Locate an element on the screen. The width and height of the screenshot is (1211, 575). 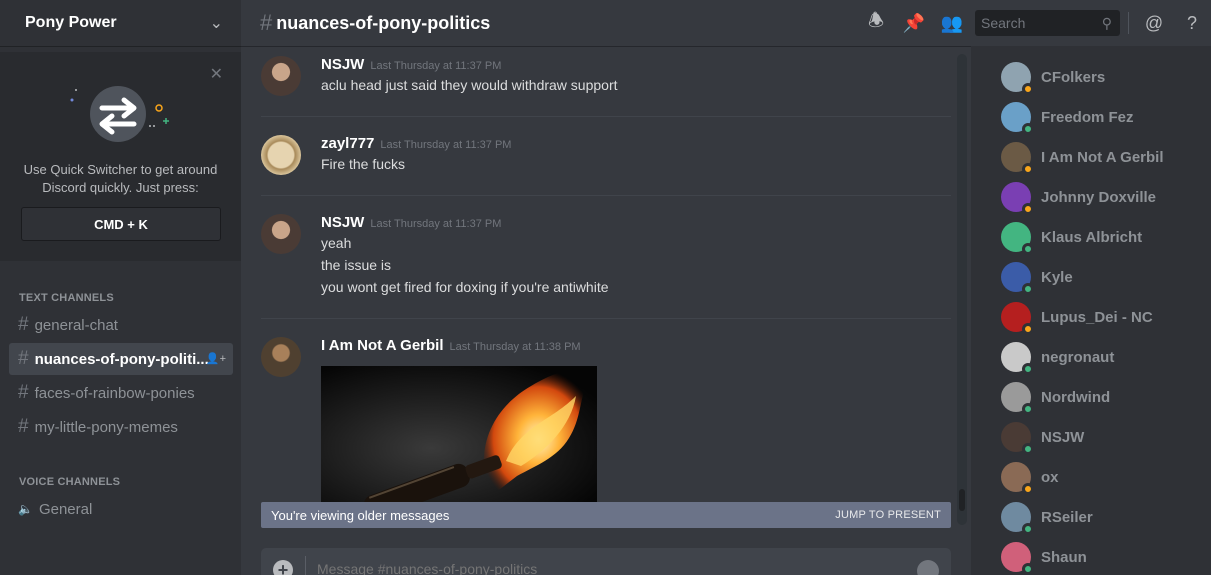
member-item: Johnny Doxville is located at coordinates (1106, 197).